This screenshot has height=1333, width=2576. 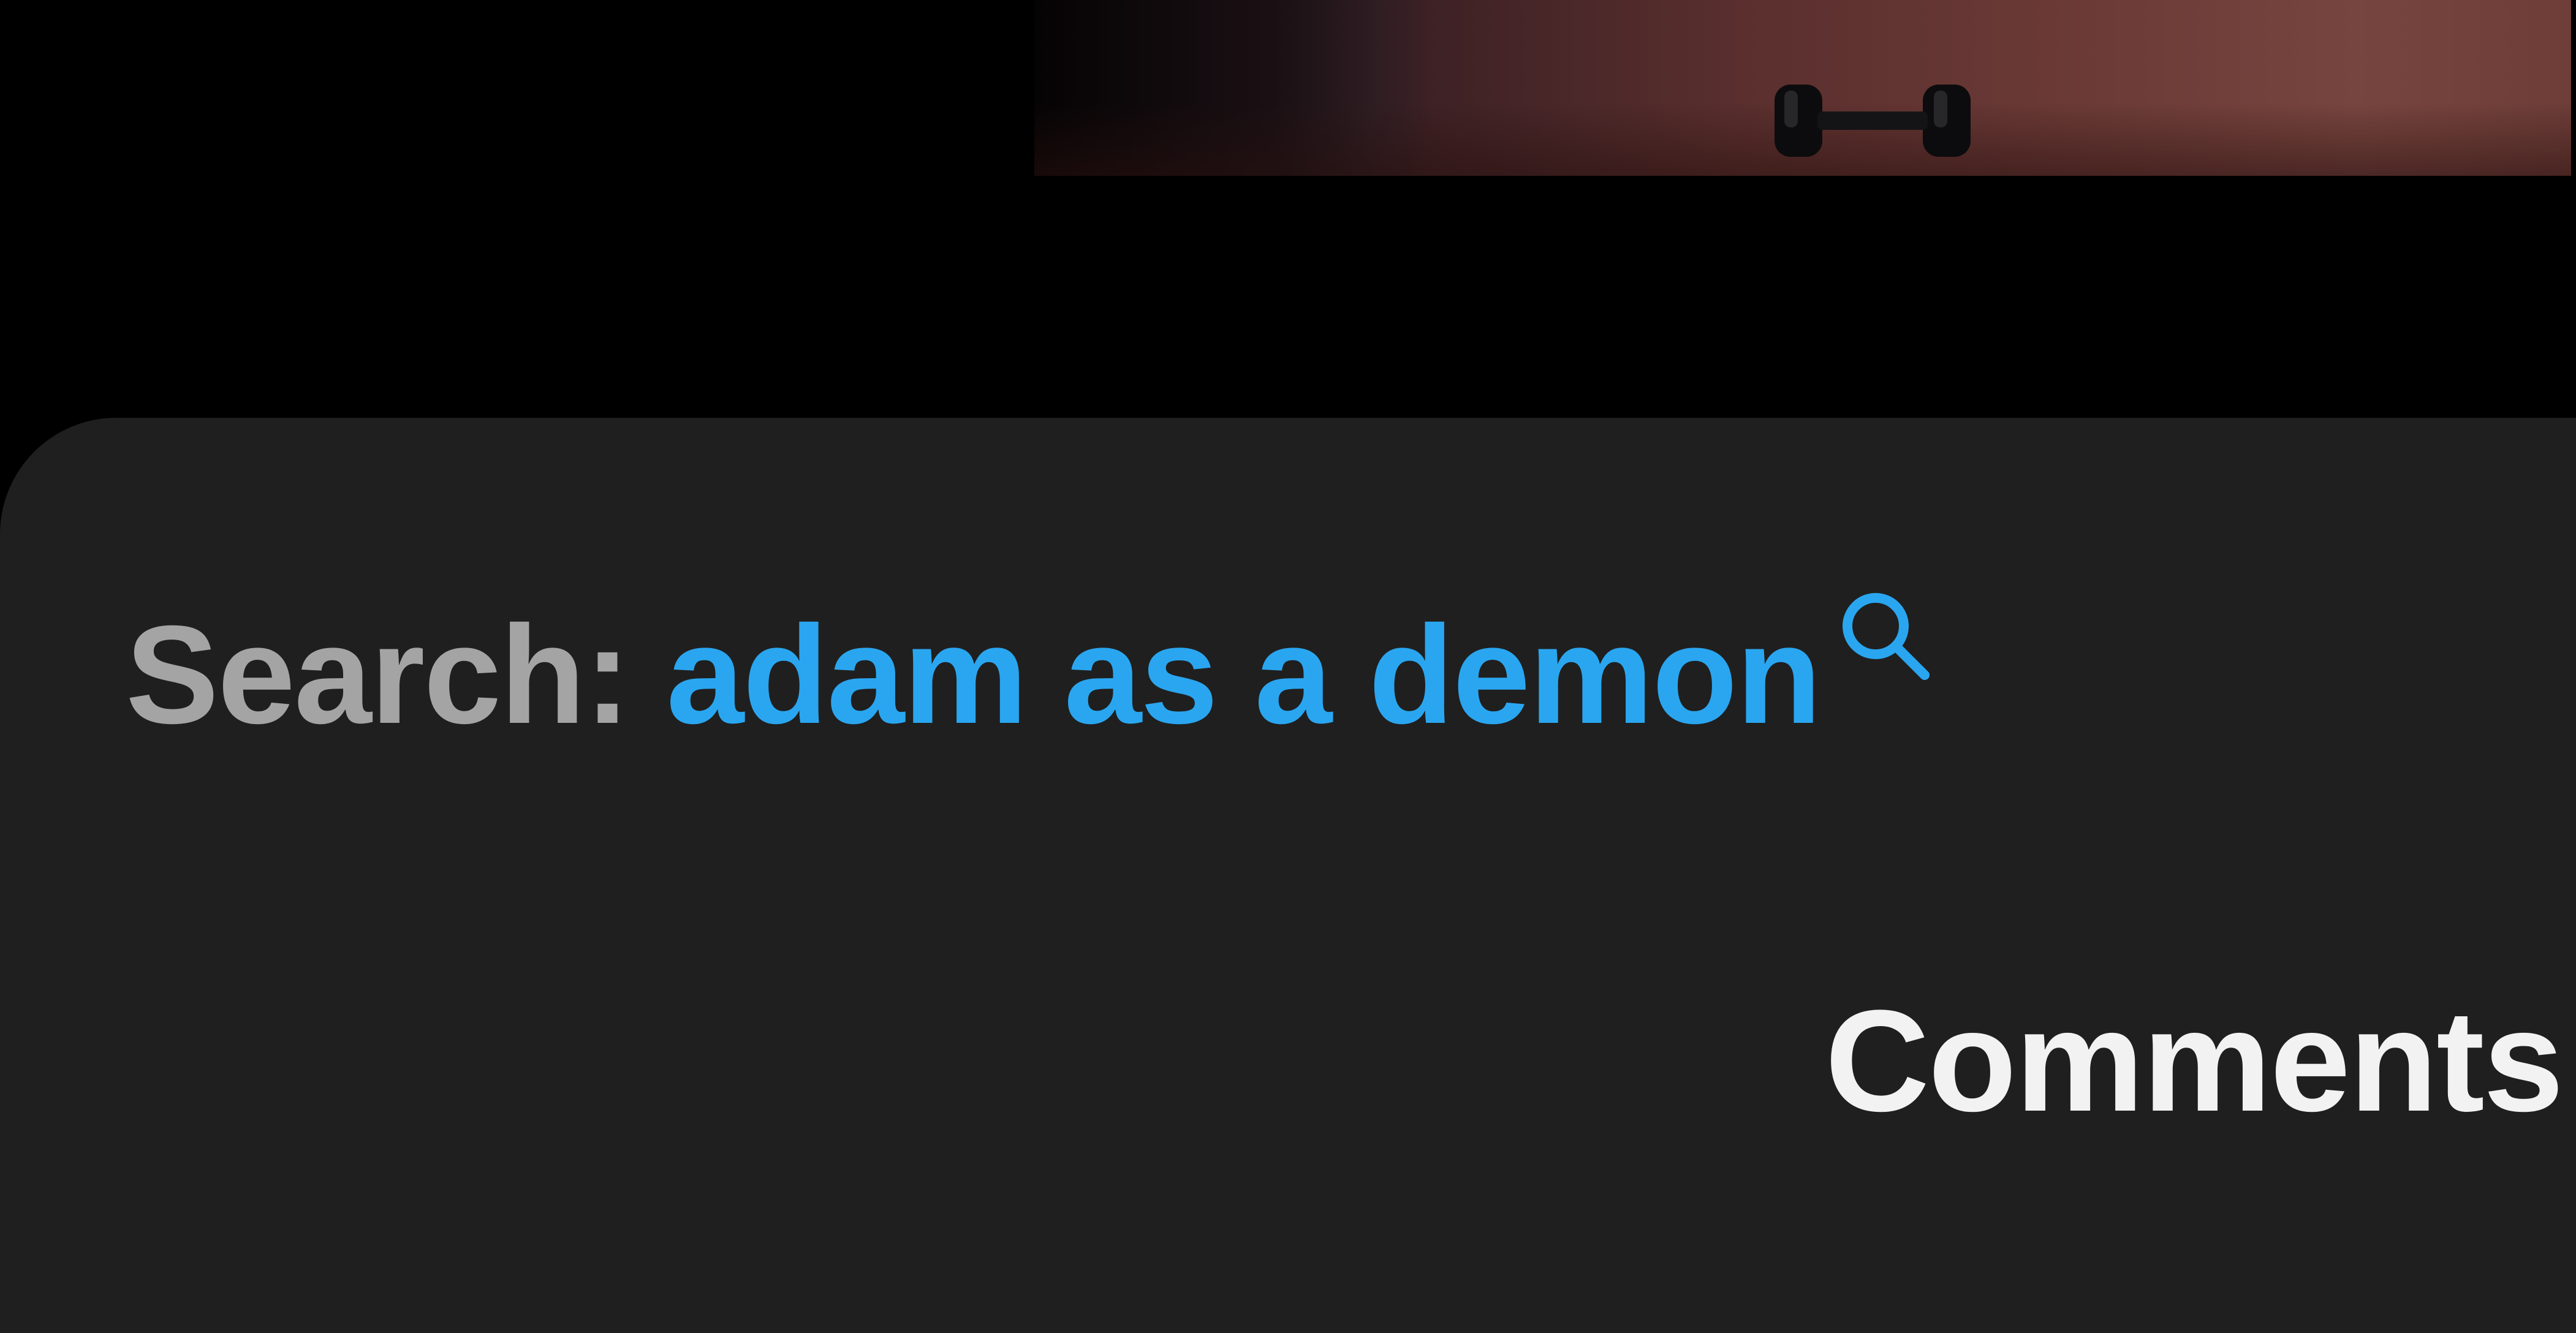 What do you see at coordinates (379, 675) in the screenshot?
I see `search-label: Search:` at bounding box center [379, 675].